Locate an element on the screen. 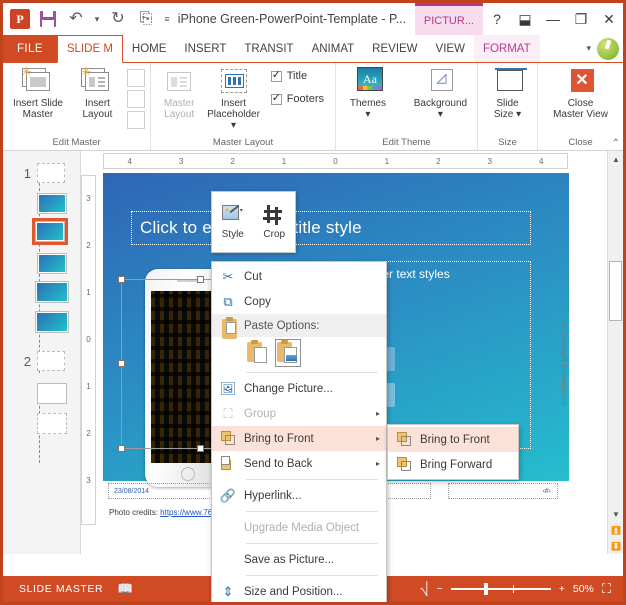 The image size is (626, 605). tab-animations: ANIMAT is located at coordinates (333, 48).